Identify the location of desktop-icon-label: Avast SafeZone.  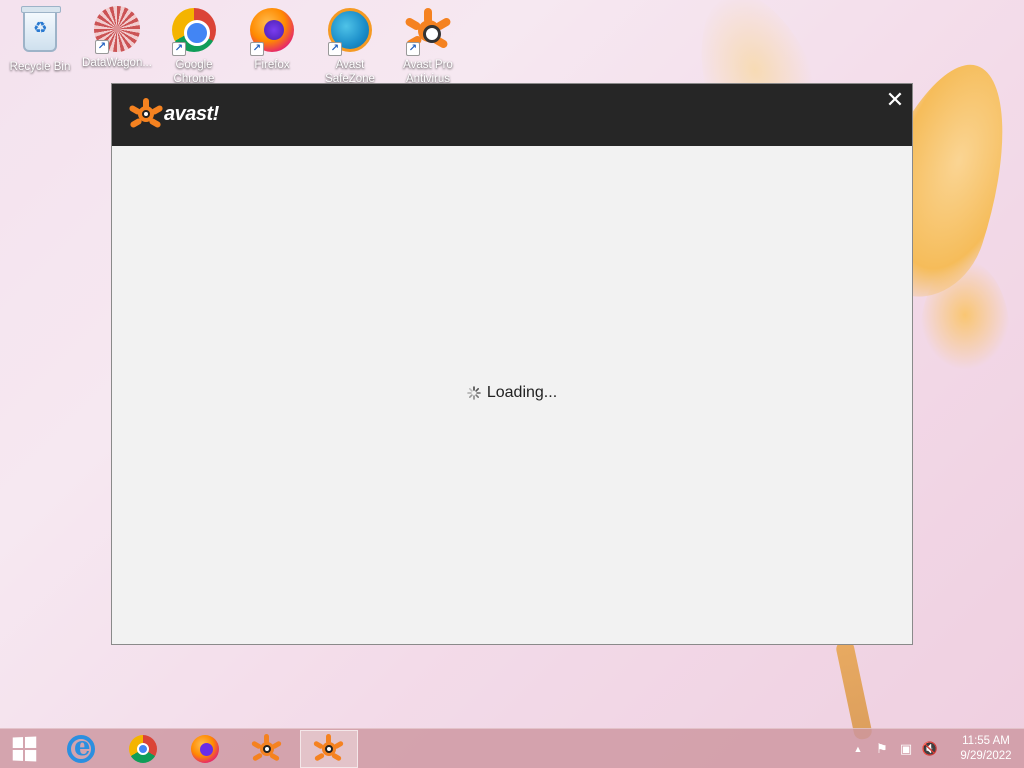
(350, 72).